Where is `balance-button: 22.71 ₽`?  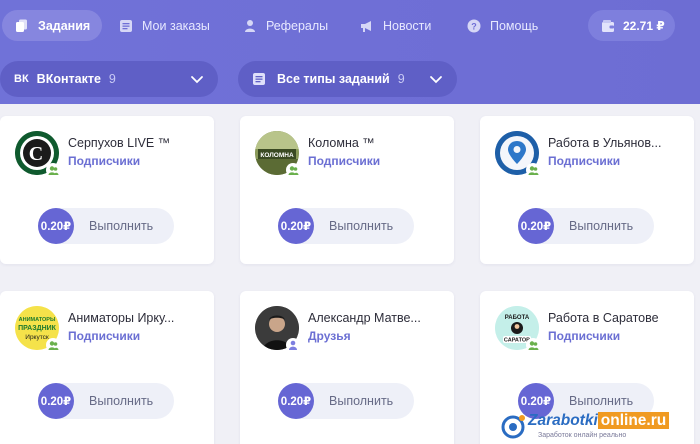 balance-button: 22.71 ₽ is located at coordinates (631, 25).